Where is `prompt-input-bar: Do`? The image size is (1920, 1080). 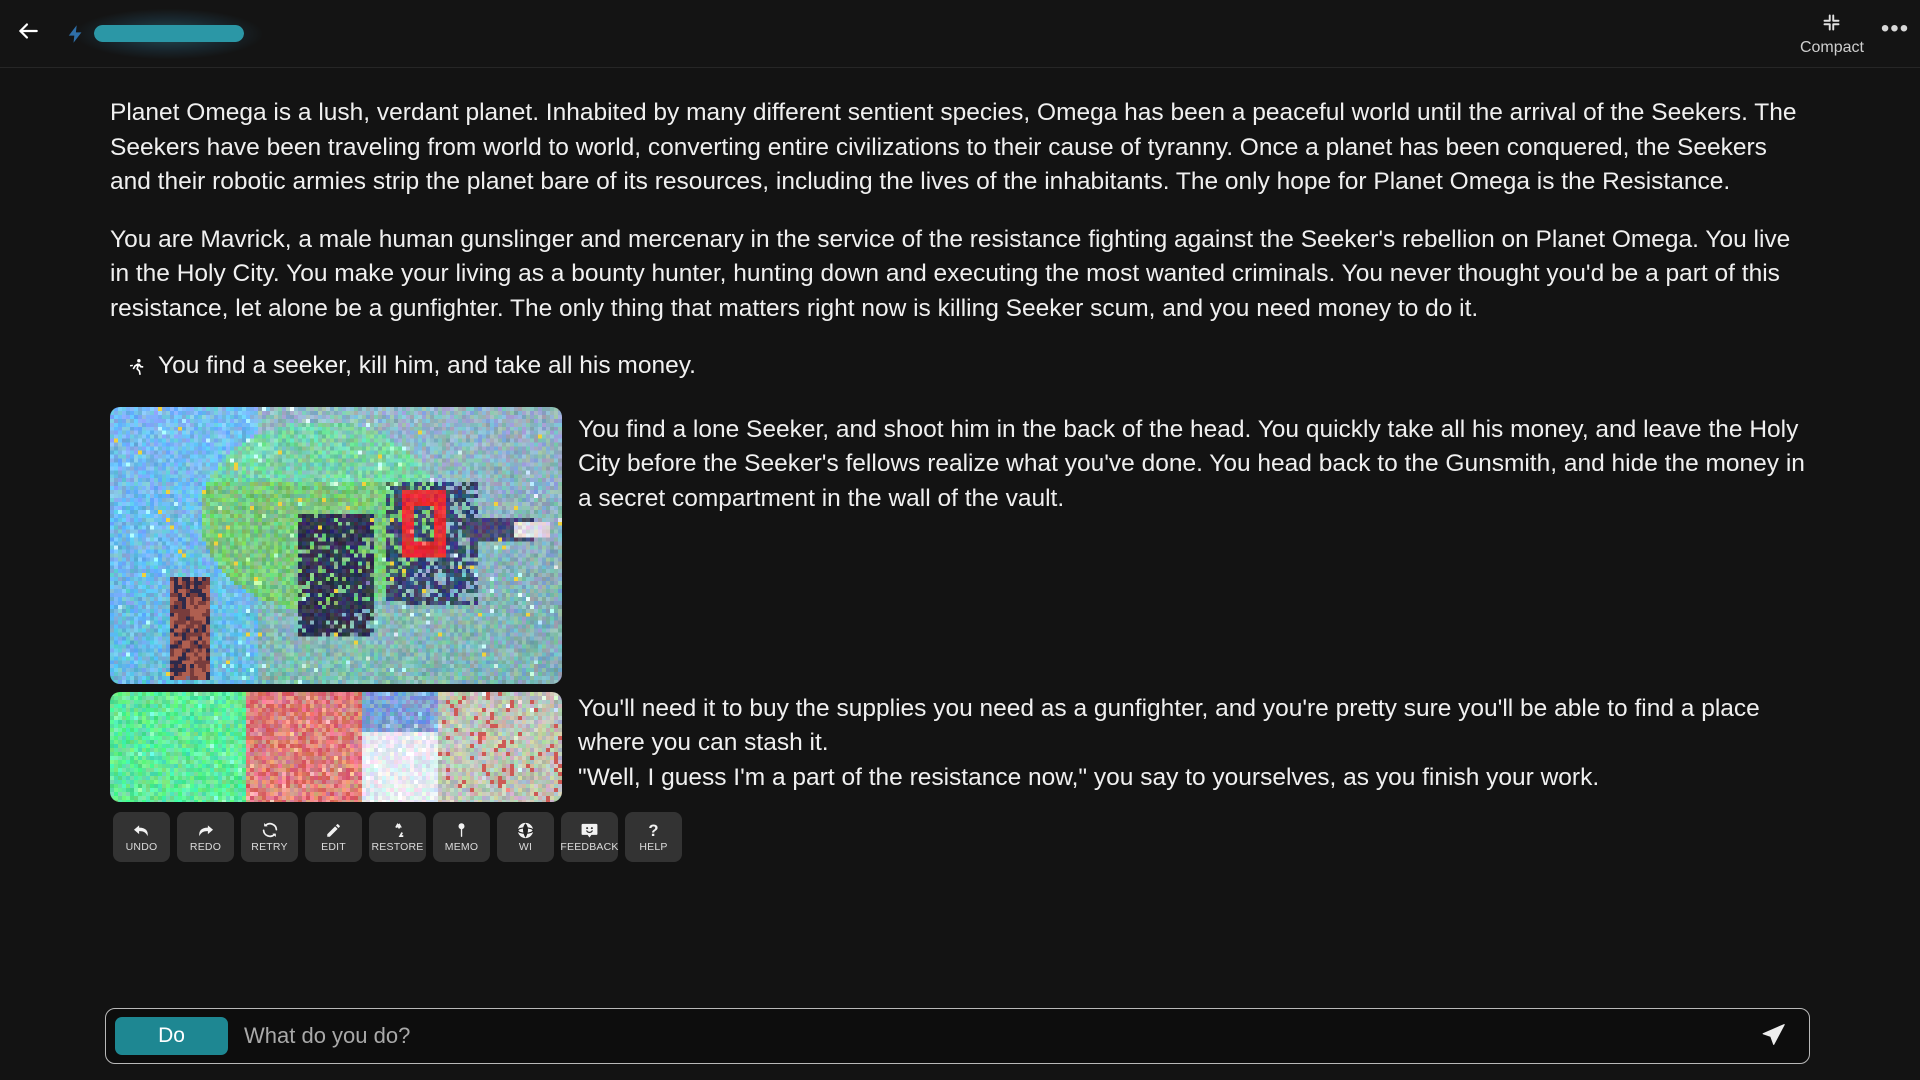
prompt-input-bar: Do is located at coordinates (957, 1036).